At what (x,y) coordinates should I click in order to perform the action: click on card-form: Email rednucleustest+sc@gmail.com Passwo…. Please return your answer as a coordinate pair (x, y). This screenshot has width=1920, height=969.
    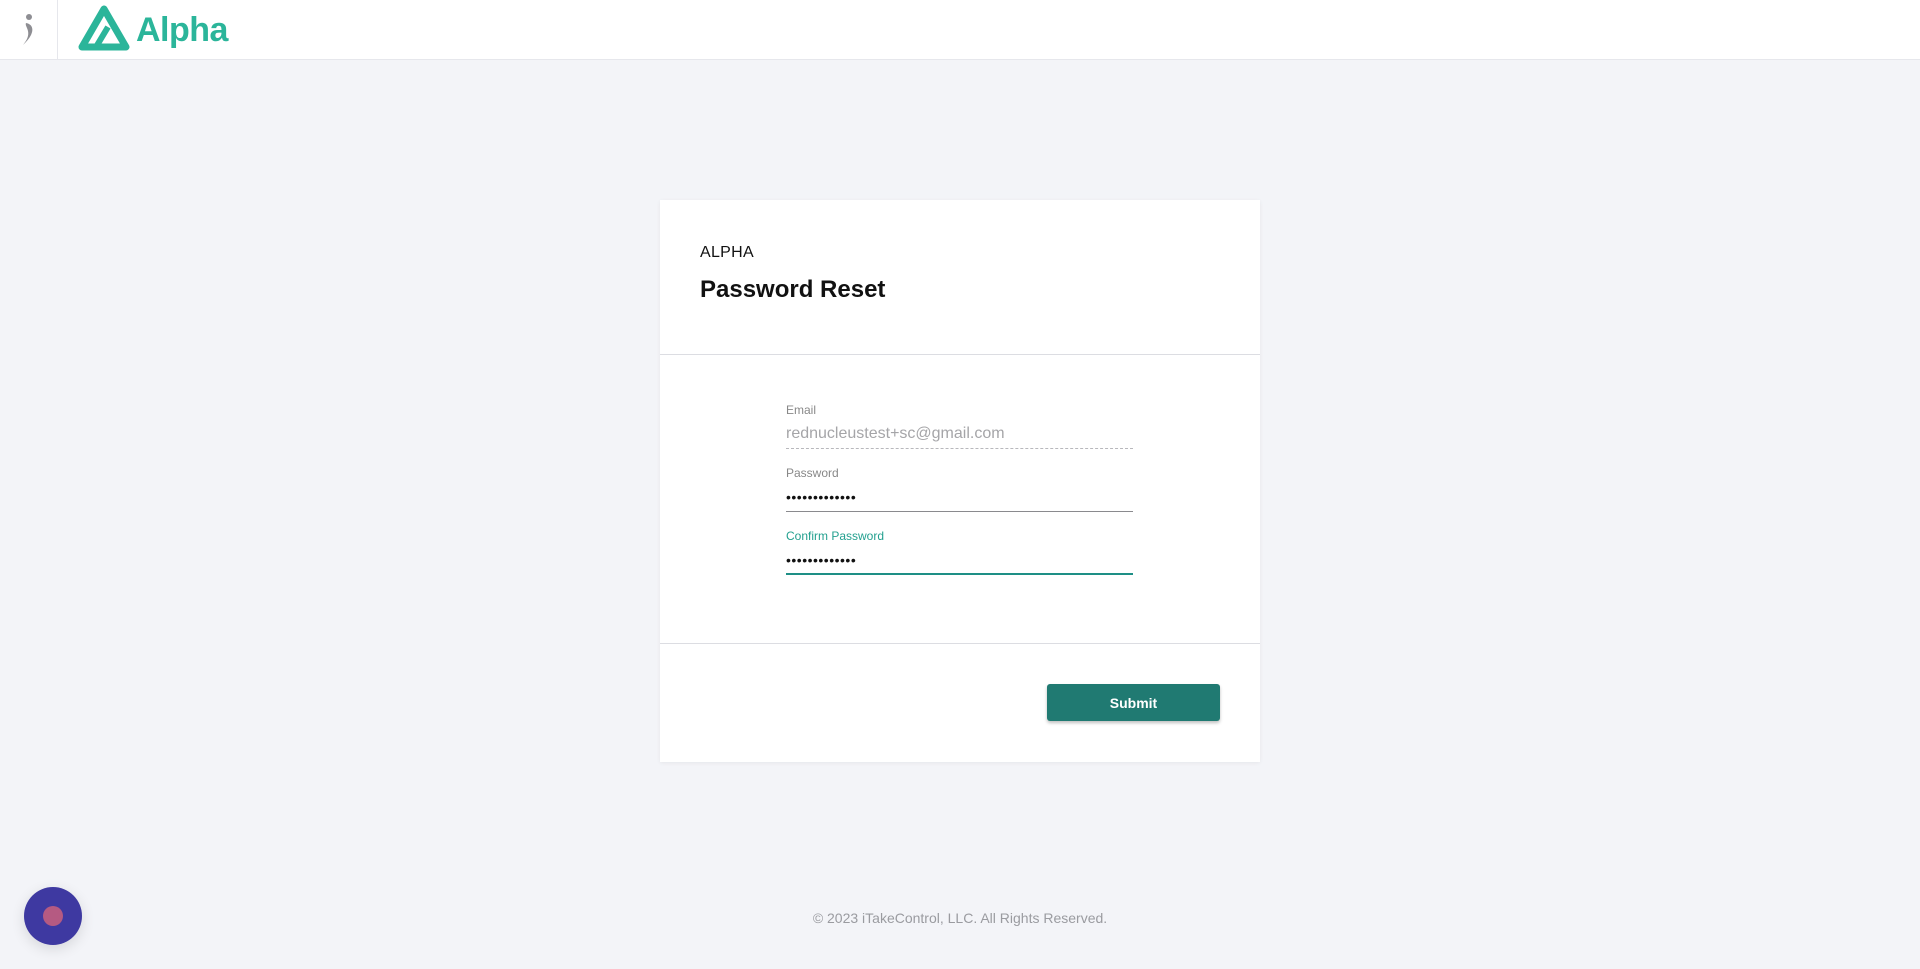
    Looking at the image, I should click on (960, 499).